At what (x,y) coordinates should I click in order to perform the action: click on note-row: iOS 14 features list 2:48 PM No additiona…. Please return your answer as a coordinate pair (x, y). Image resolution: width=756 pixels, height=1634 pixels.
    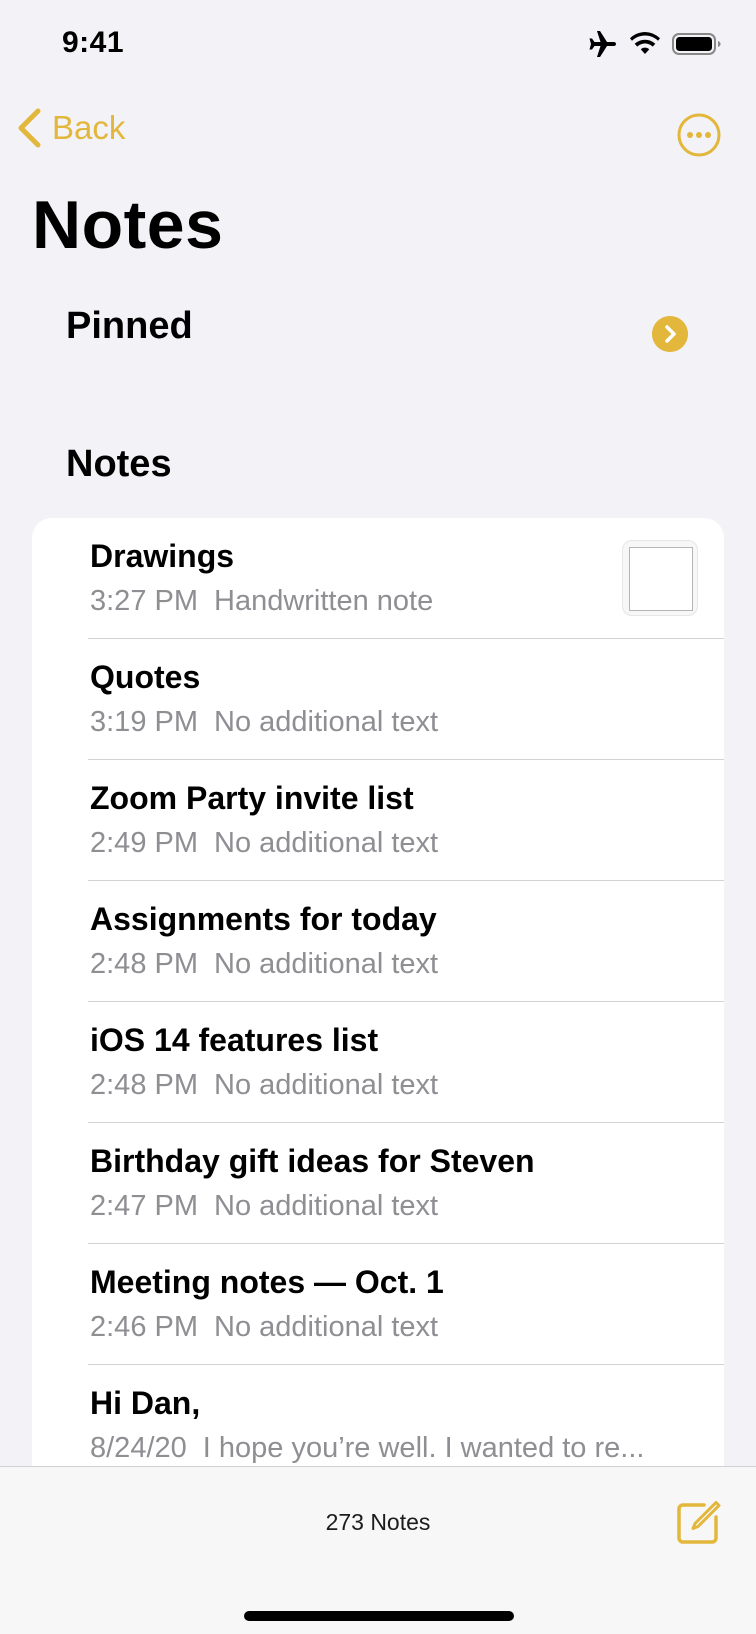
    Looking at the image, I should click on (378, 1062).